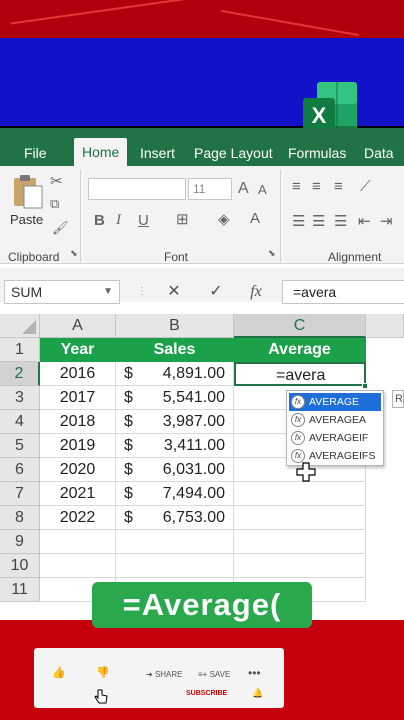 Image resolution: width=404 pixels, height=720 pixels. I want to click on row-header: 9, so click(20, 542).